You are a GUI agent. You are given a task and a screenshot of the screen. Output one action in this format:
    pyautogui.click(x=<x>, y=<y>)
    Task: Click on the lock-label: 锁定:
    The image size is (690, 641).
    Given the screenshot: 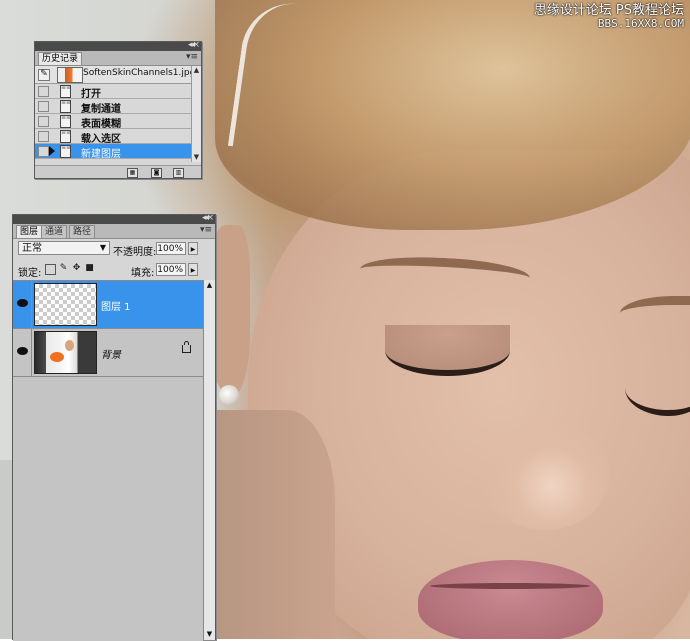 What is the action you would take?
    pyautogui.click(x=30, y=273)
    